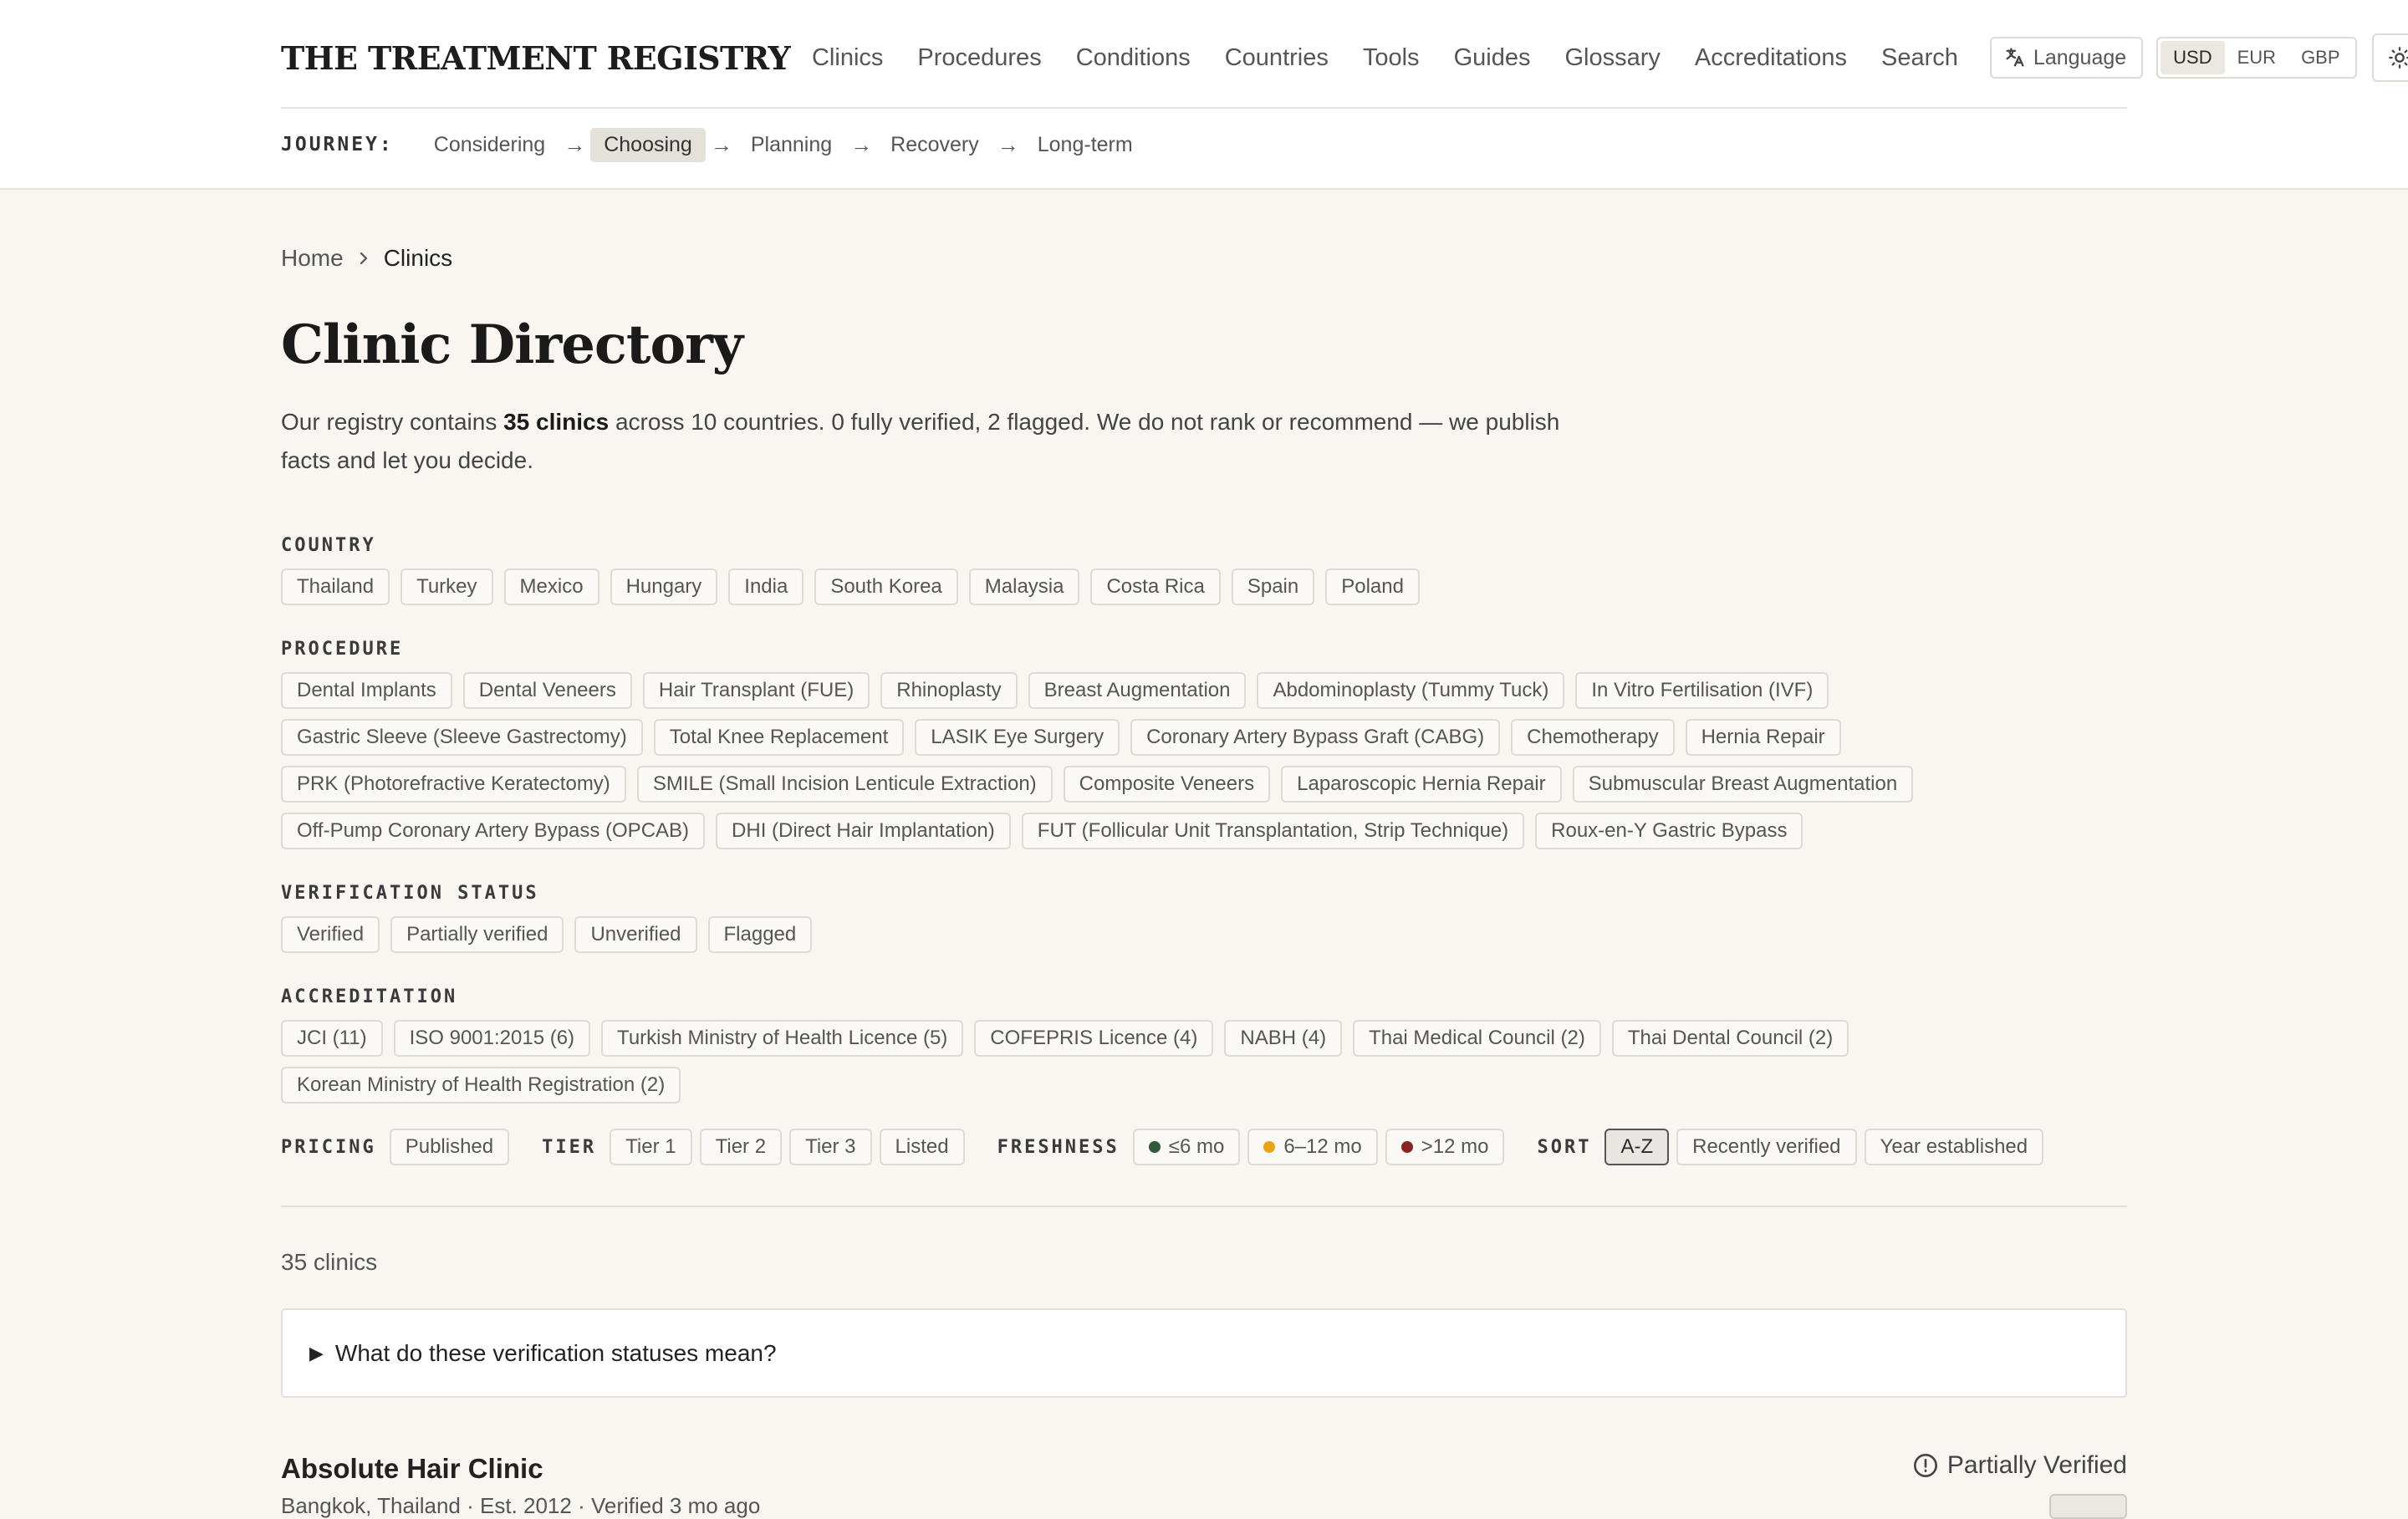  I want to click on sort-chip-a-z: A-Z, so click(1637, 1147).